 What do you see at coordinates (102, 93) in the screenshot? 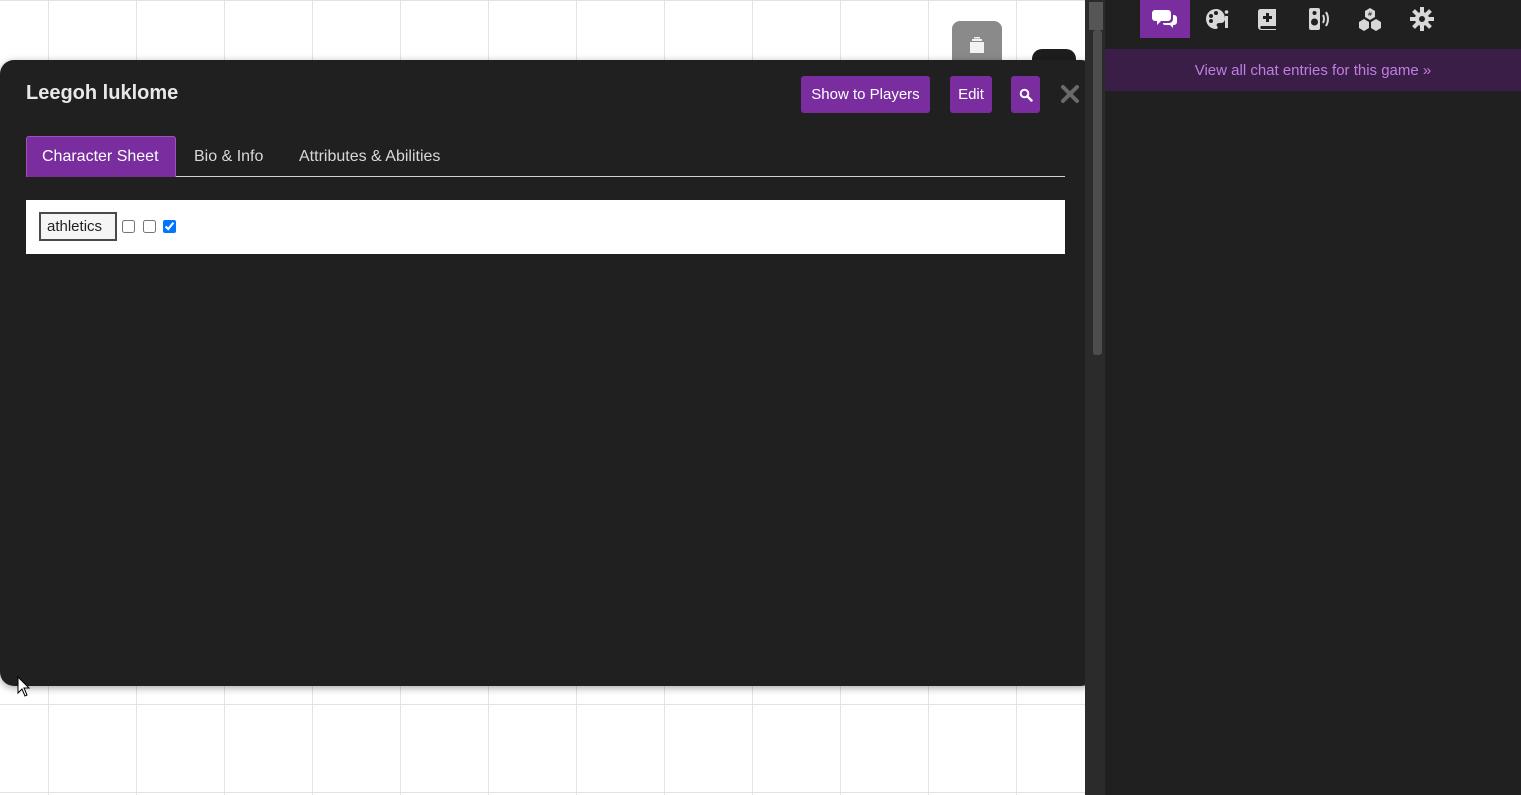
I see `dialog-title: Leegoh luklome` at bounding box center [102, 93].